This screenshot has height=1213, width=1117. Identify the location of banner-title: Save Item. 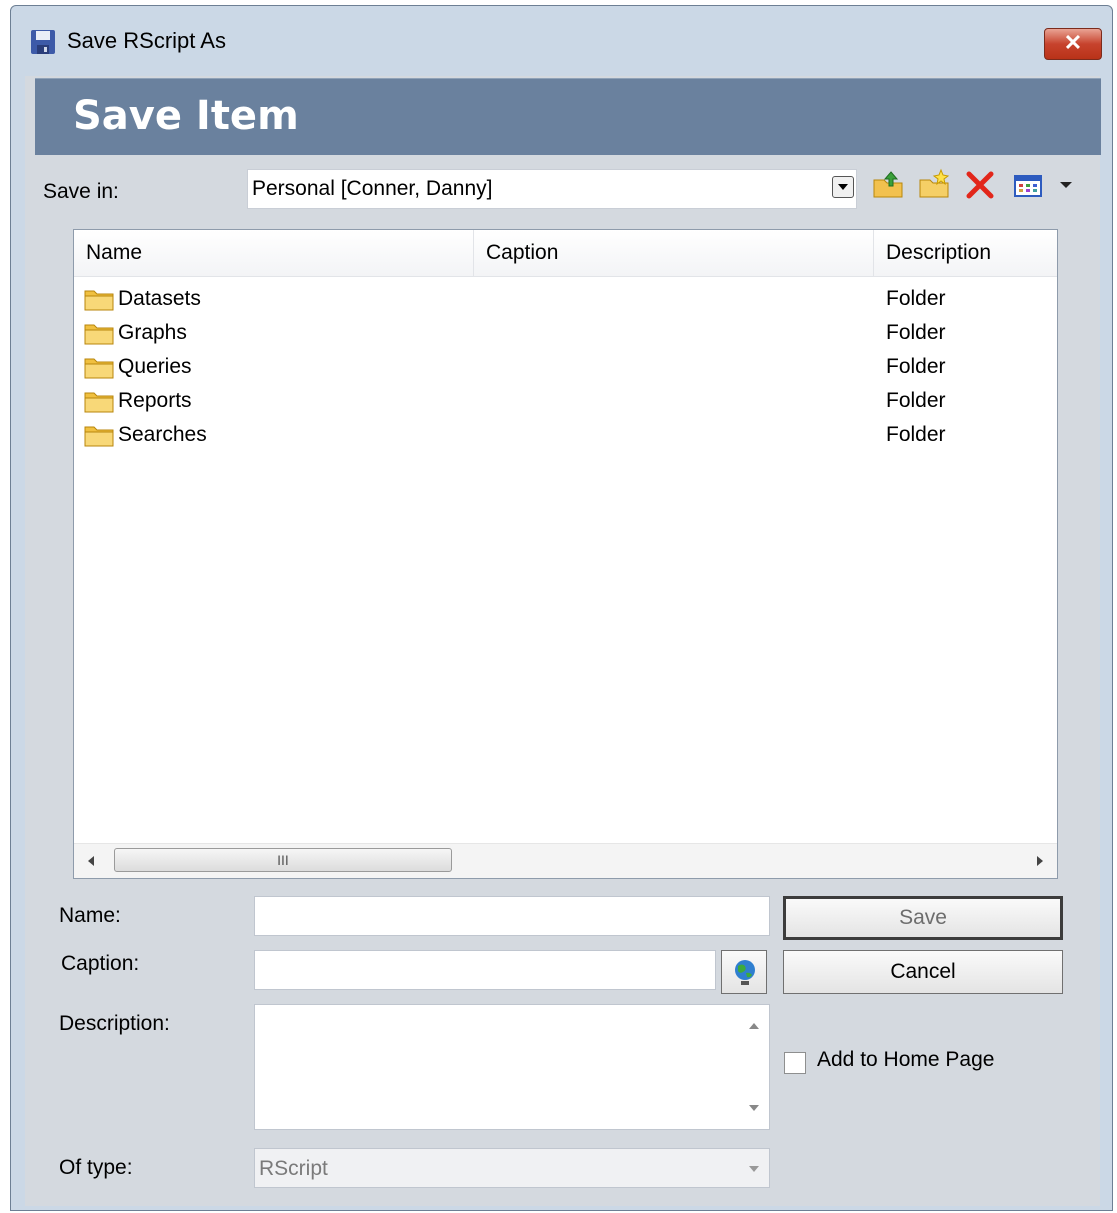
(186, 116).